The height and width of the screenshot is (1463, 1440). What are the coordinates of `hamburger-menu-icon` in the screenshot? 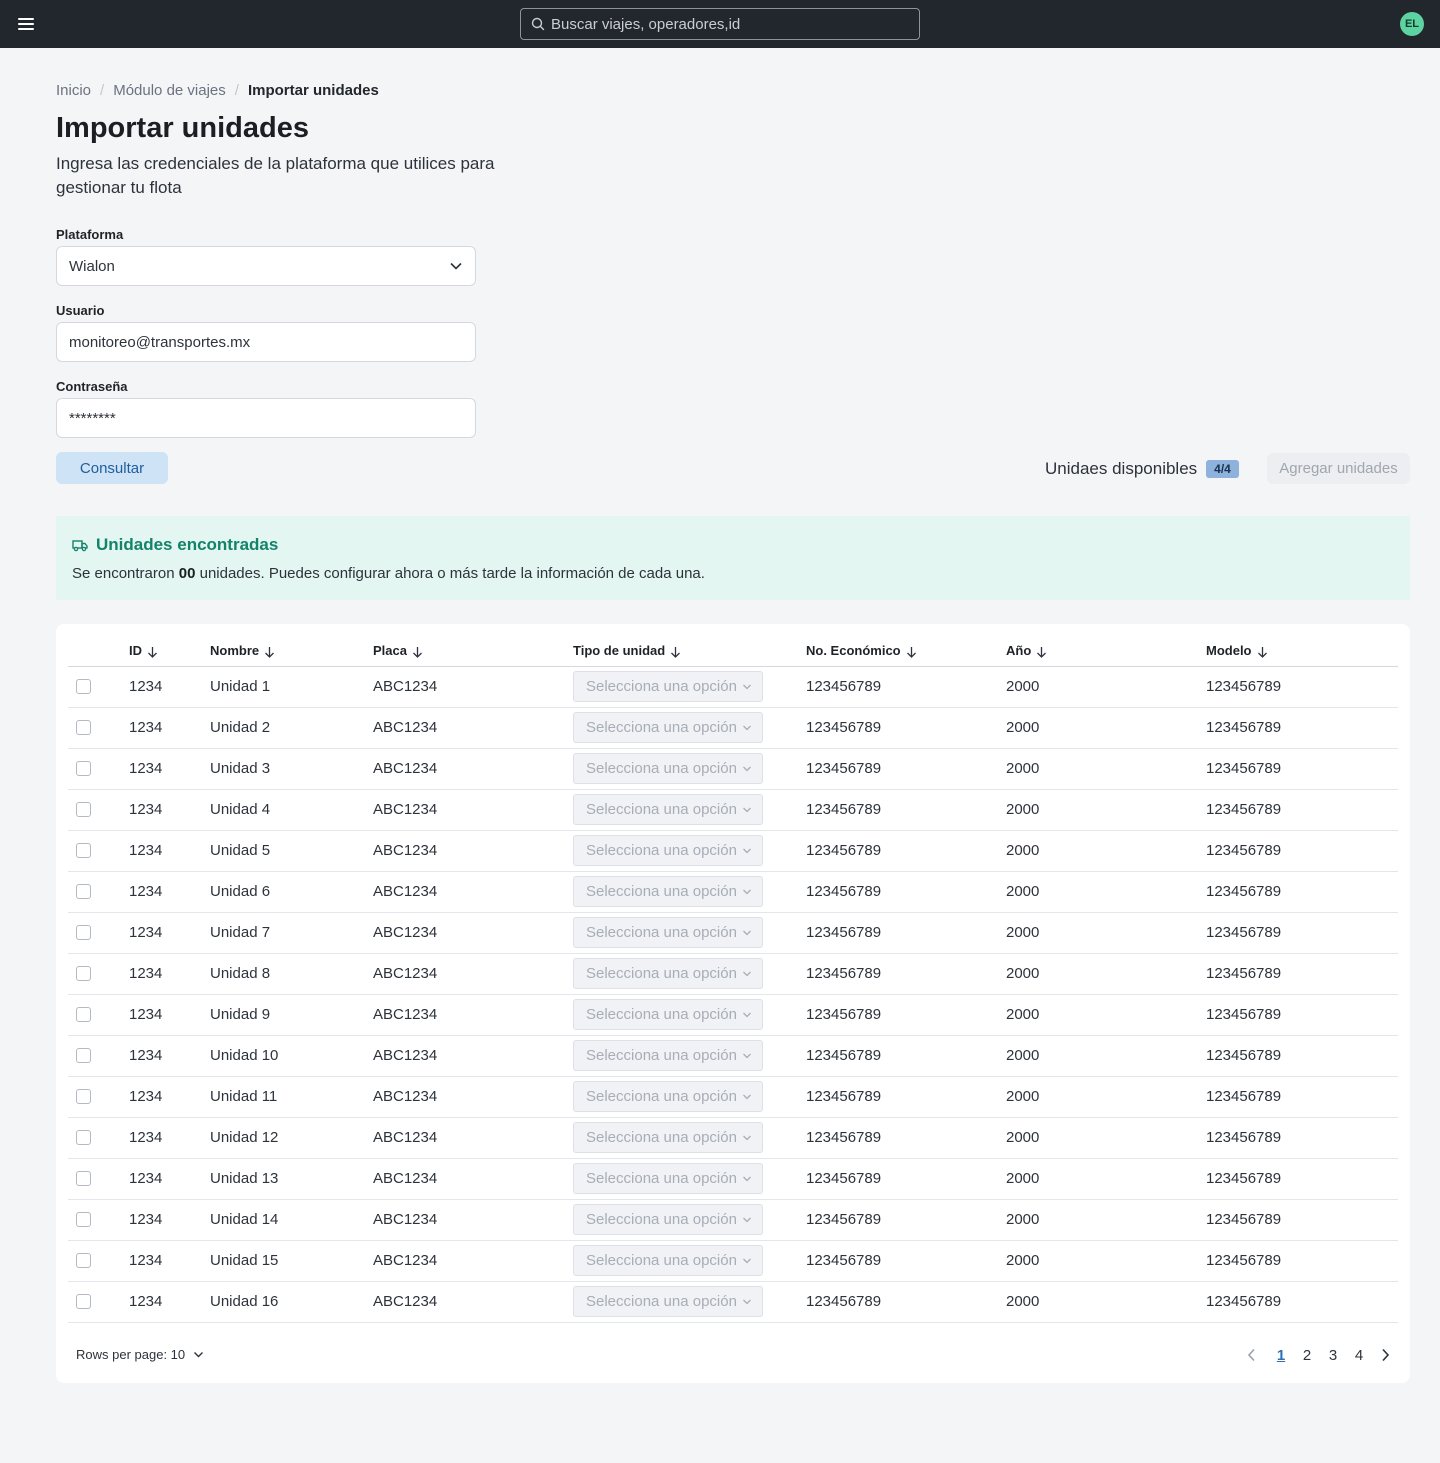 It's located at (28, 24).